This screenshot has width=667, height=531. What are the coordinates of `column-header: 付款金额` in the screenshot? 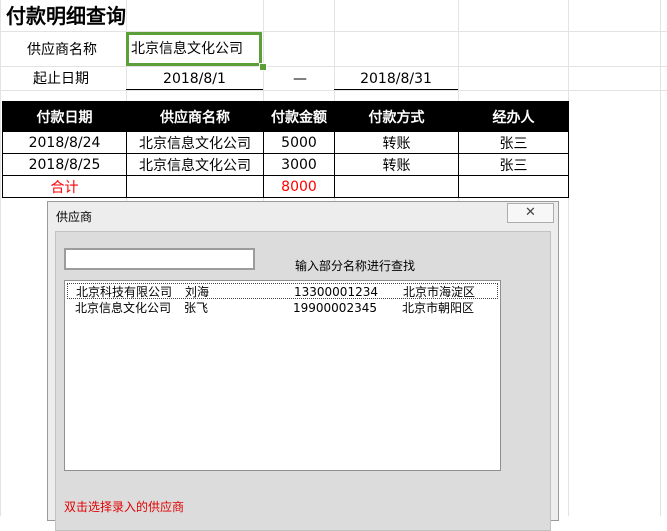 It's located at (299, 116).